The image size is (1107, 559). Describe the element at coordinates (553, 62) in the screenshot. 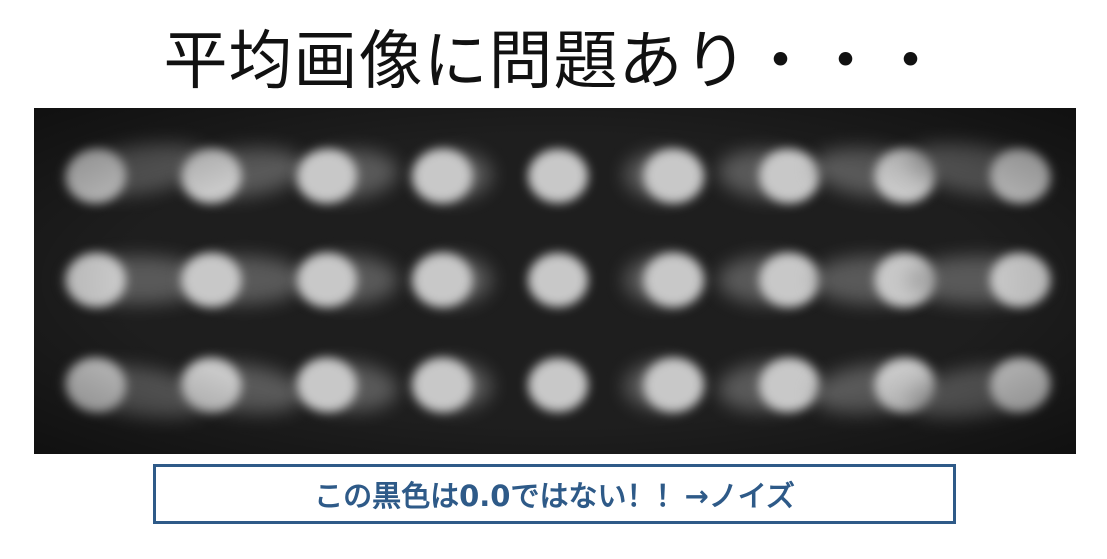

I see `slide-title: 平均画像に問題あり・・・` at that location.